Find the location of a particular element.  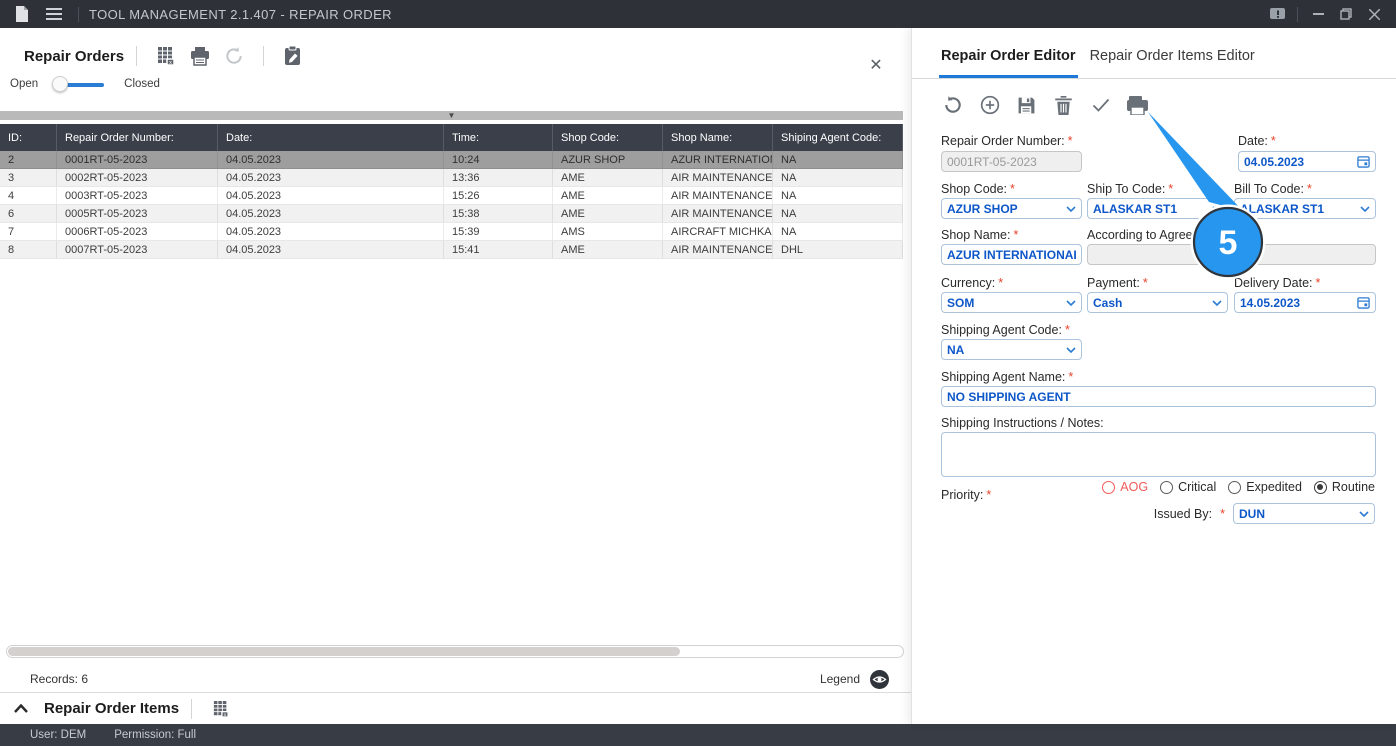

caret-up-icon is located at coordinates (21, 709).